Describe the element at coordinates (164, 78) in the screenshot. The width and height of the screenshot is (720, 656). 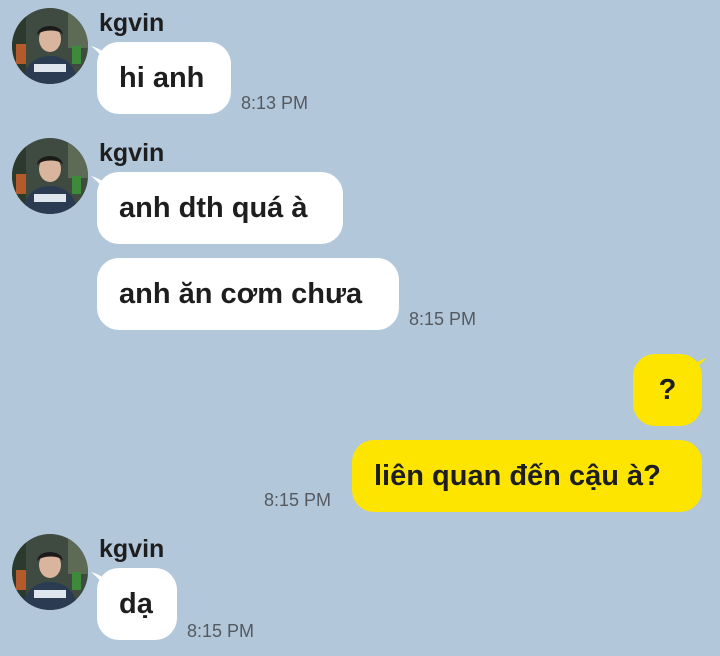
I see `message-bubble: hi anh` at that location.